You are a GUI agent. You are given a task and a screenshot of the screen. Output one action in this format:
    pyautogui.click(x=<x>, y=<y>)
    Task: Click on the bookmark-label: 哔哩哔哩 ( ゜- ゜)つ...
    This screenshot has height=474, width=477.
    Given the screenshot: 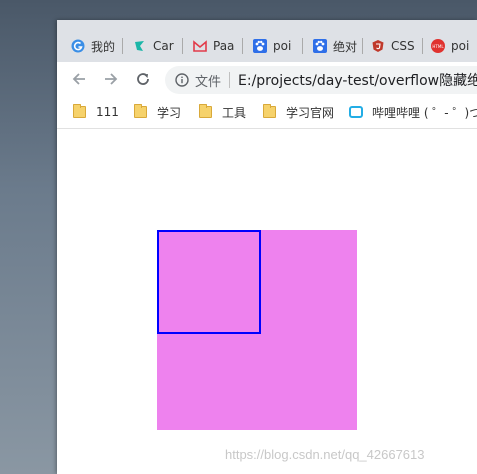 What is the action you would take?
    pyautogui.click(x=424, y=112)
    